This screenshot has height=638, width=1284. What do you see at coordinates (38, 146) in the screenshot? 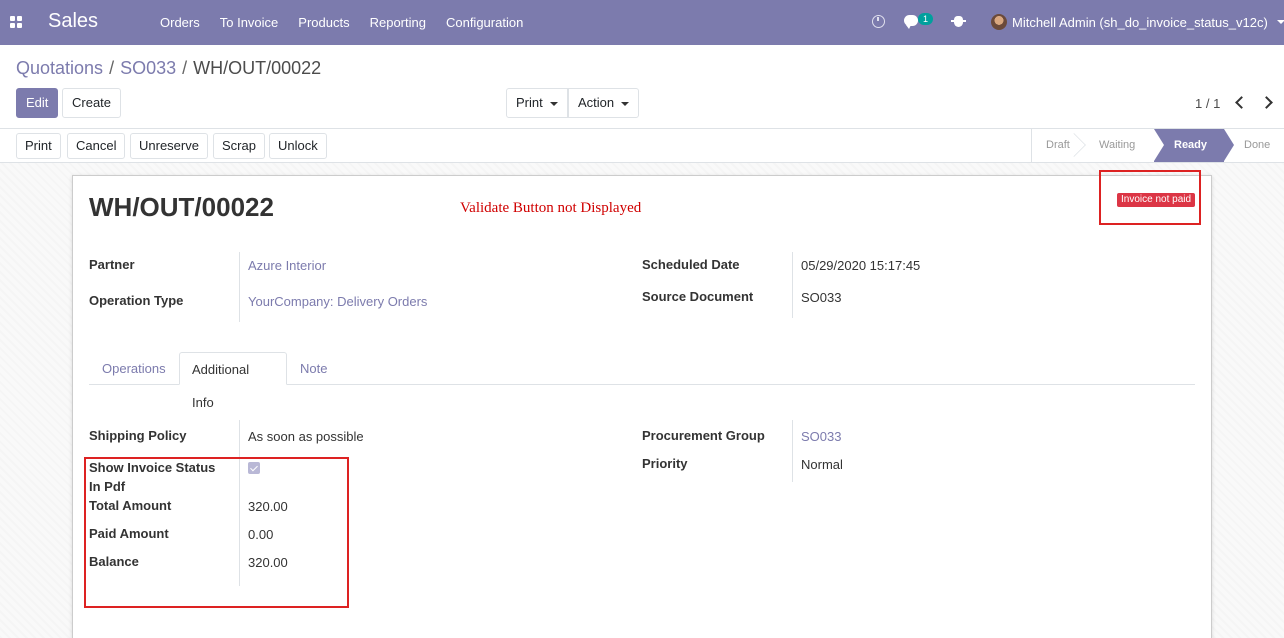
I see `print-button: Print` at bounding box center [38, 146].